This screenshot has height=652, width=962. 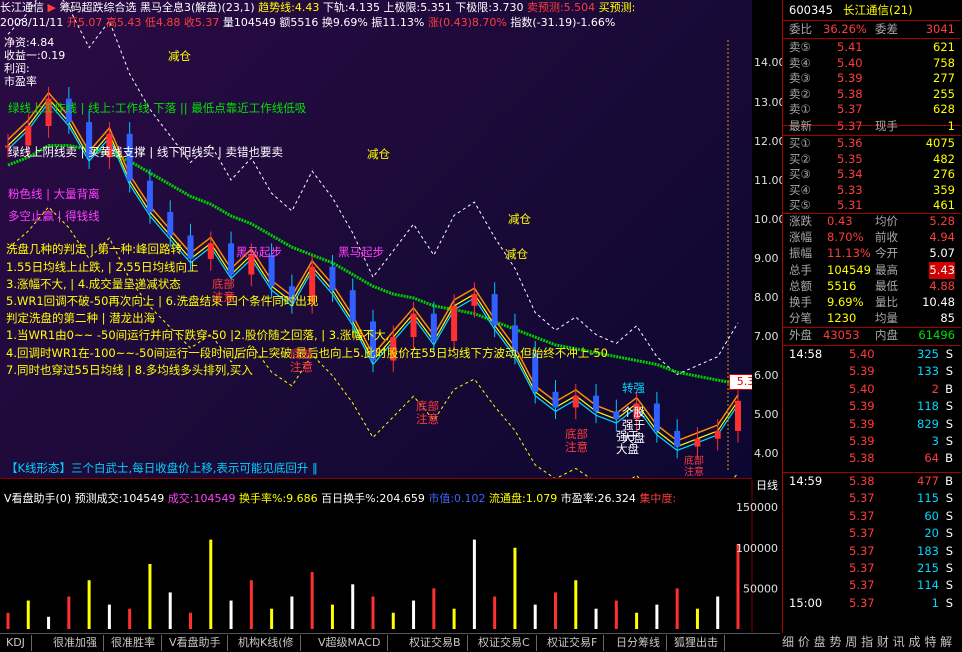 I want to click on bar-date: 2008/11/11, so click(x=32, y=22).